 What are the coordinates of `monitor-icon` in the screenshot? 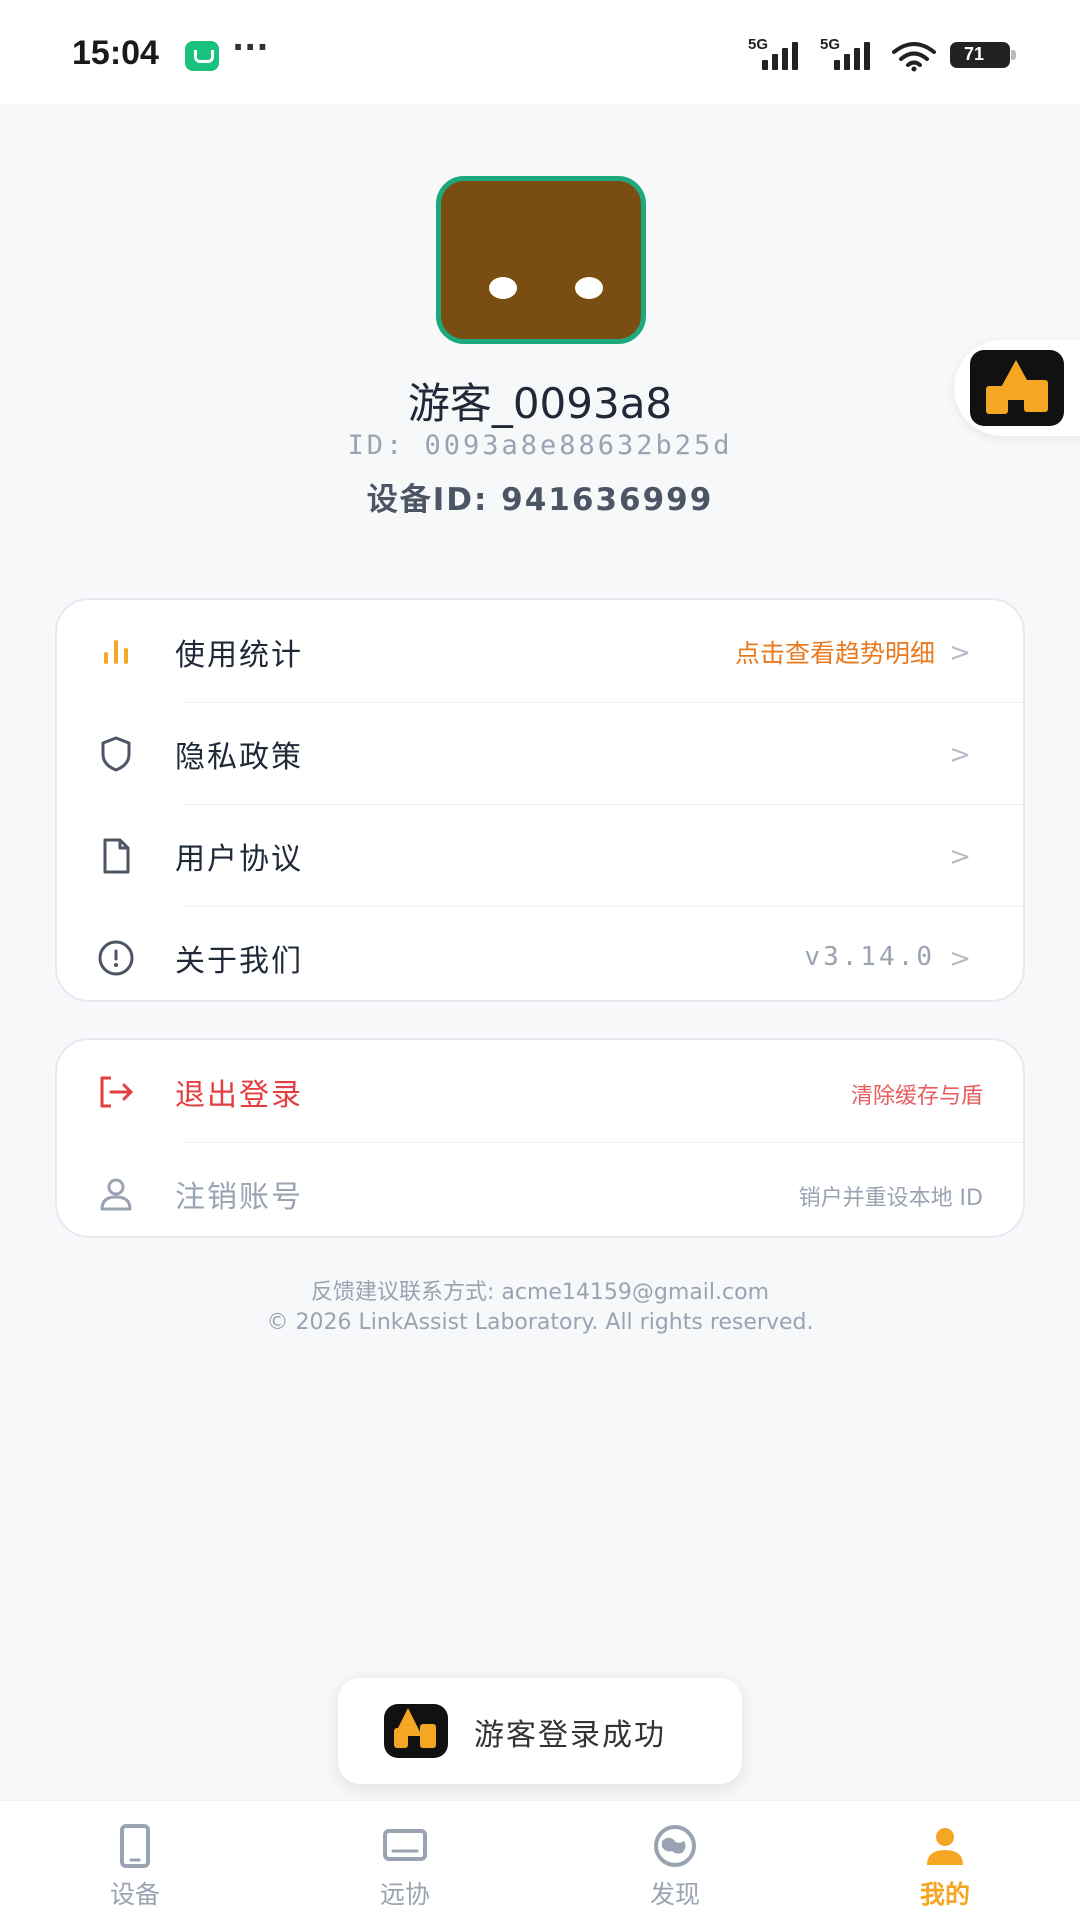 It's located at (405, 1845).